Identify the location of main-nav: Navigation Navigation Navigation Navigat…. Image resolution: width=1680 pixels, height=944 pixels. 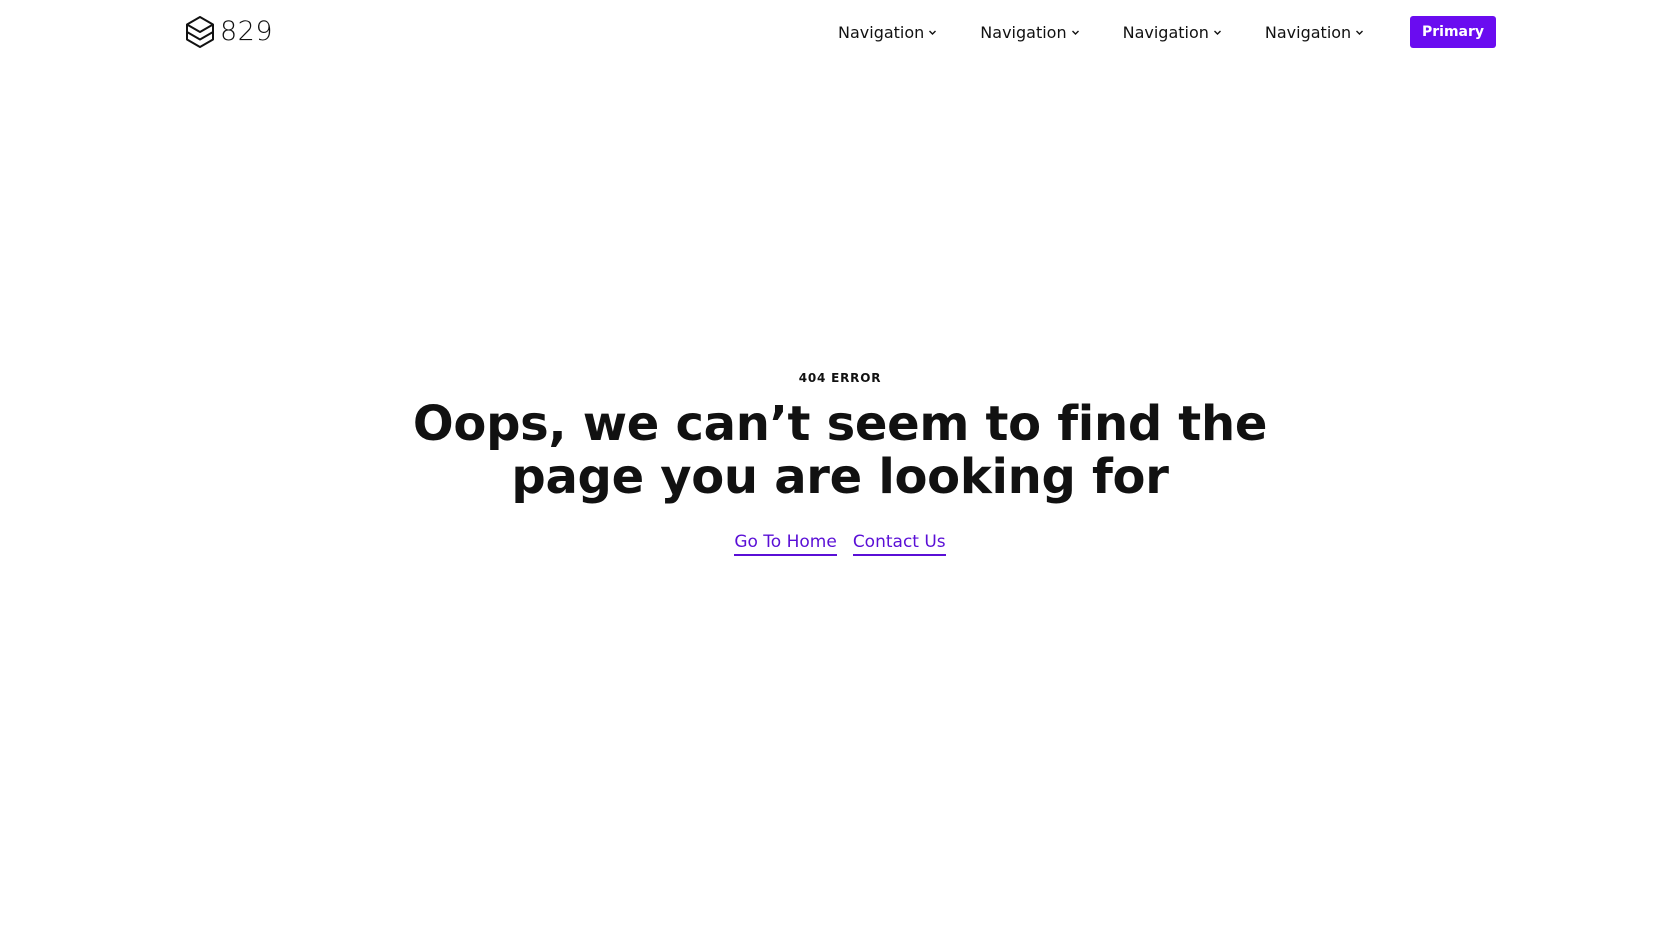
(1122, 32).